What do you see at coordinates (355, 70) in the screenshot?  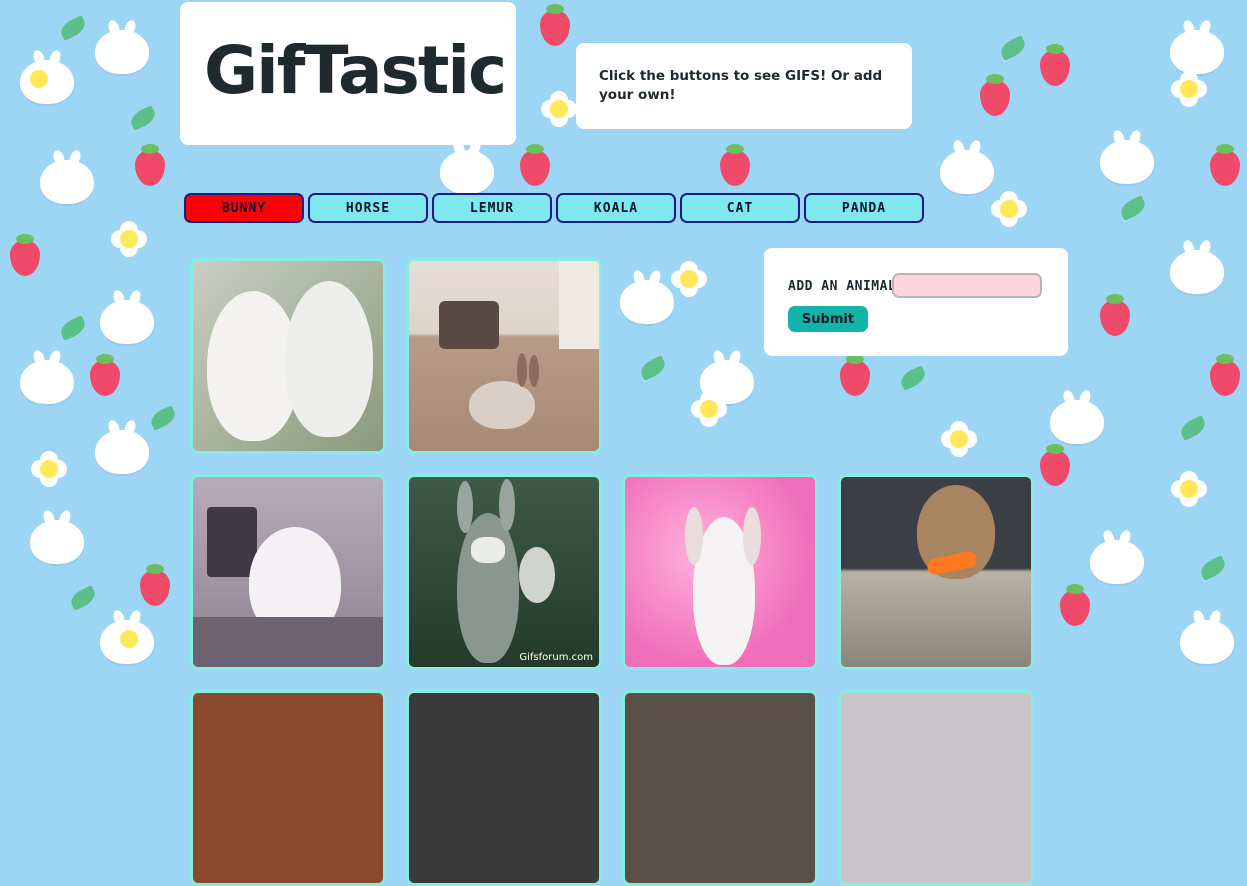 I see `page-title: GifTastic` at bounding box center [355, 70].